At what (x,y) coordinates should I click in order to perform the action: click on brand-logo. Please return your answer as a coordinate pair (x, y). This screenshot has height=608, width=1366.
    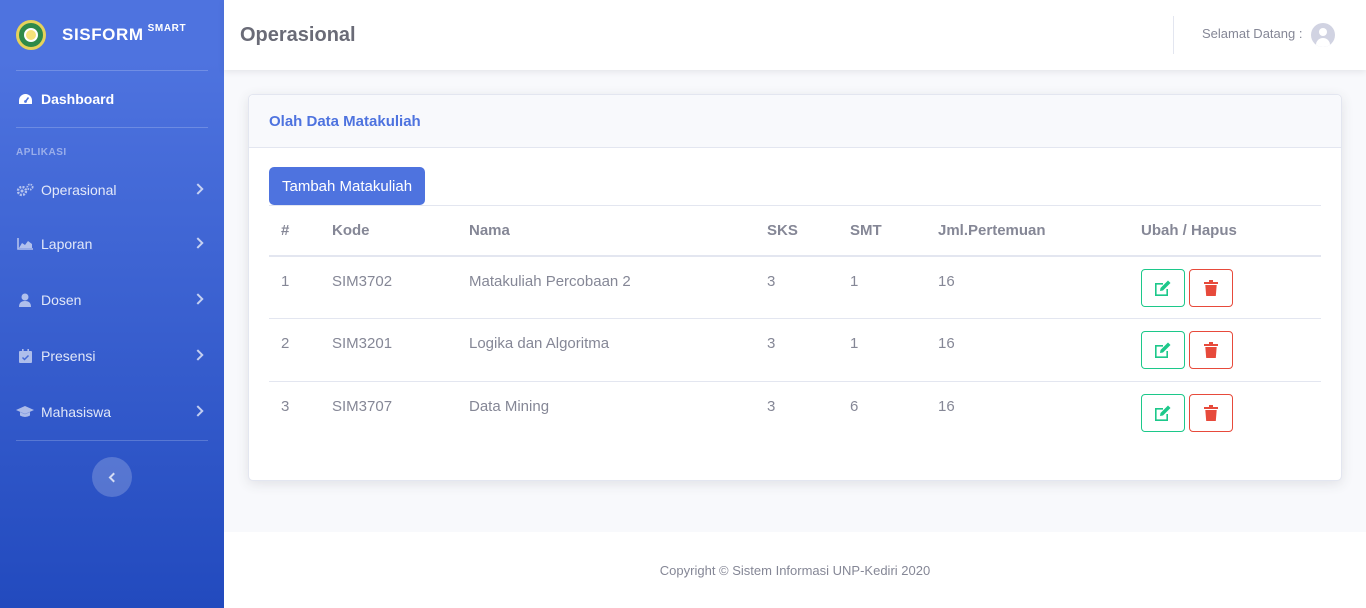
    Looking at the image, I should click on (31, 35).